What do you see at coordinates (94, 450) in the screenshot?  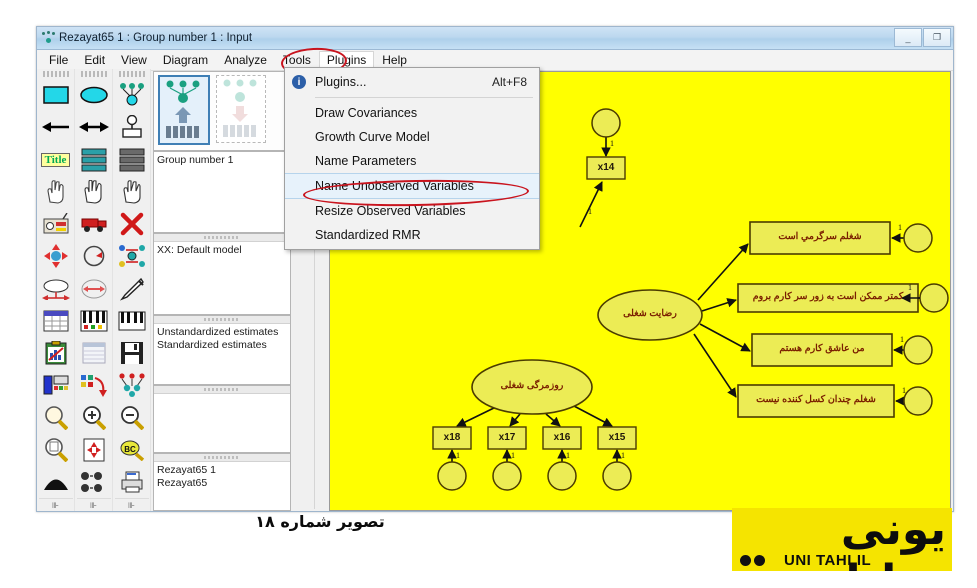 I see `resize-diagram-icon` at bounding box center [94, 450].